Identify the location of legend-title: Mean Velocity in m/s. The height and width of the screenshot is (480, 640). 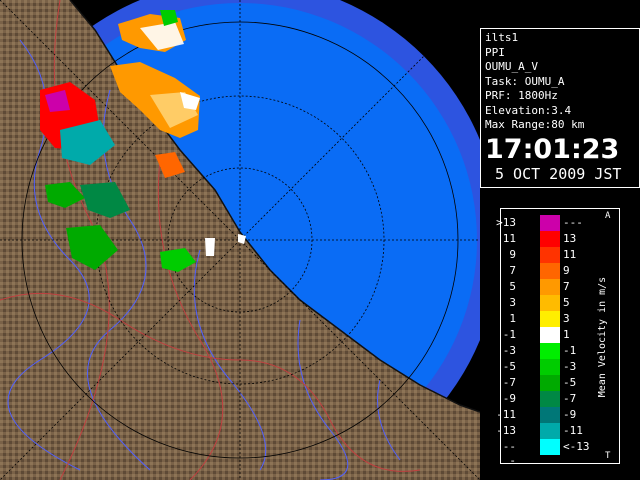
(602, 337).